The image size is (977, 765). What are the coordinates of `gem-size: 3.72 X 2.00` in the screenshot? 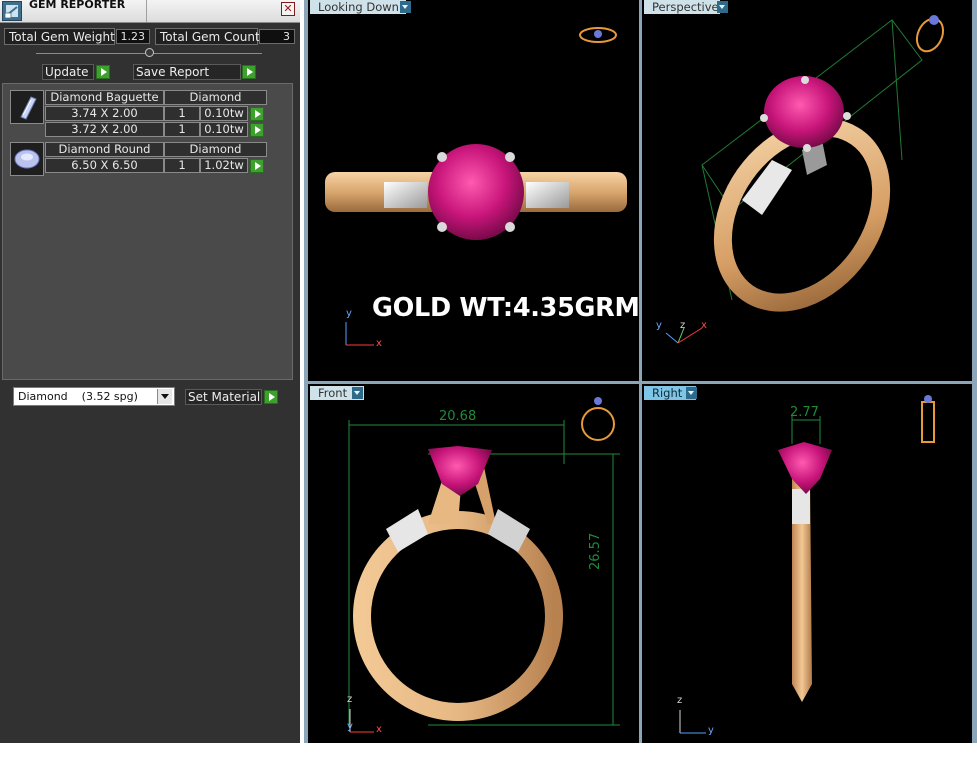 It's located at (104, 129).